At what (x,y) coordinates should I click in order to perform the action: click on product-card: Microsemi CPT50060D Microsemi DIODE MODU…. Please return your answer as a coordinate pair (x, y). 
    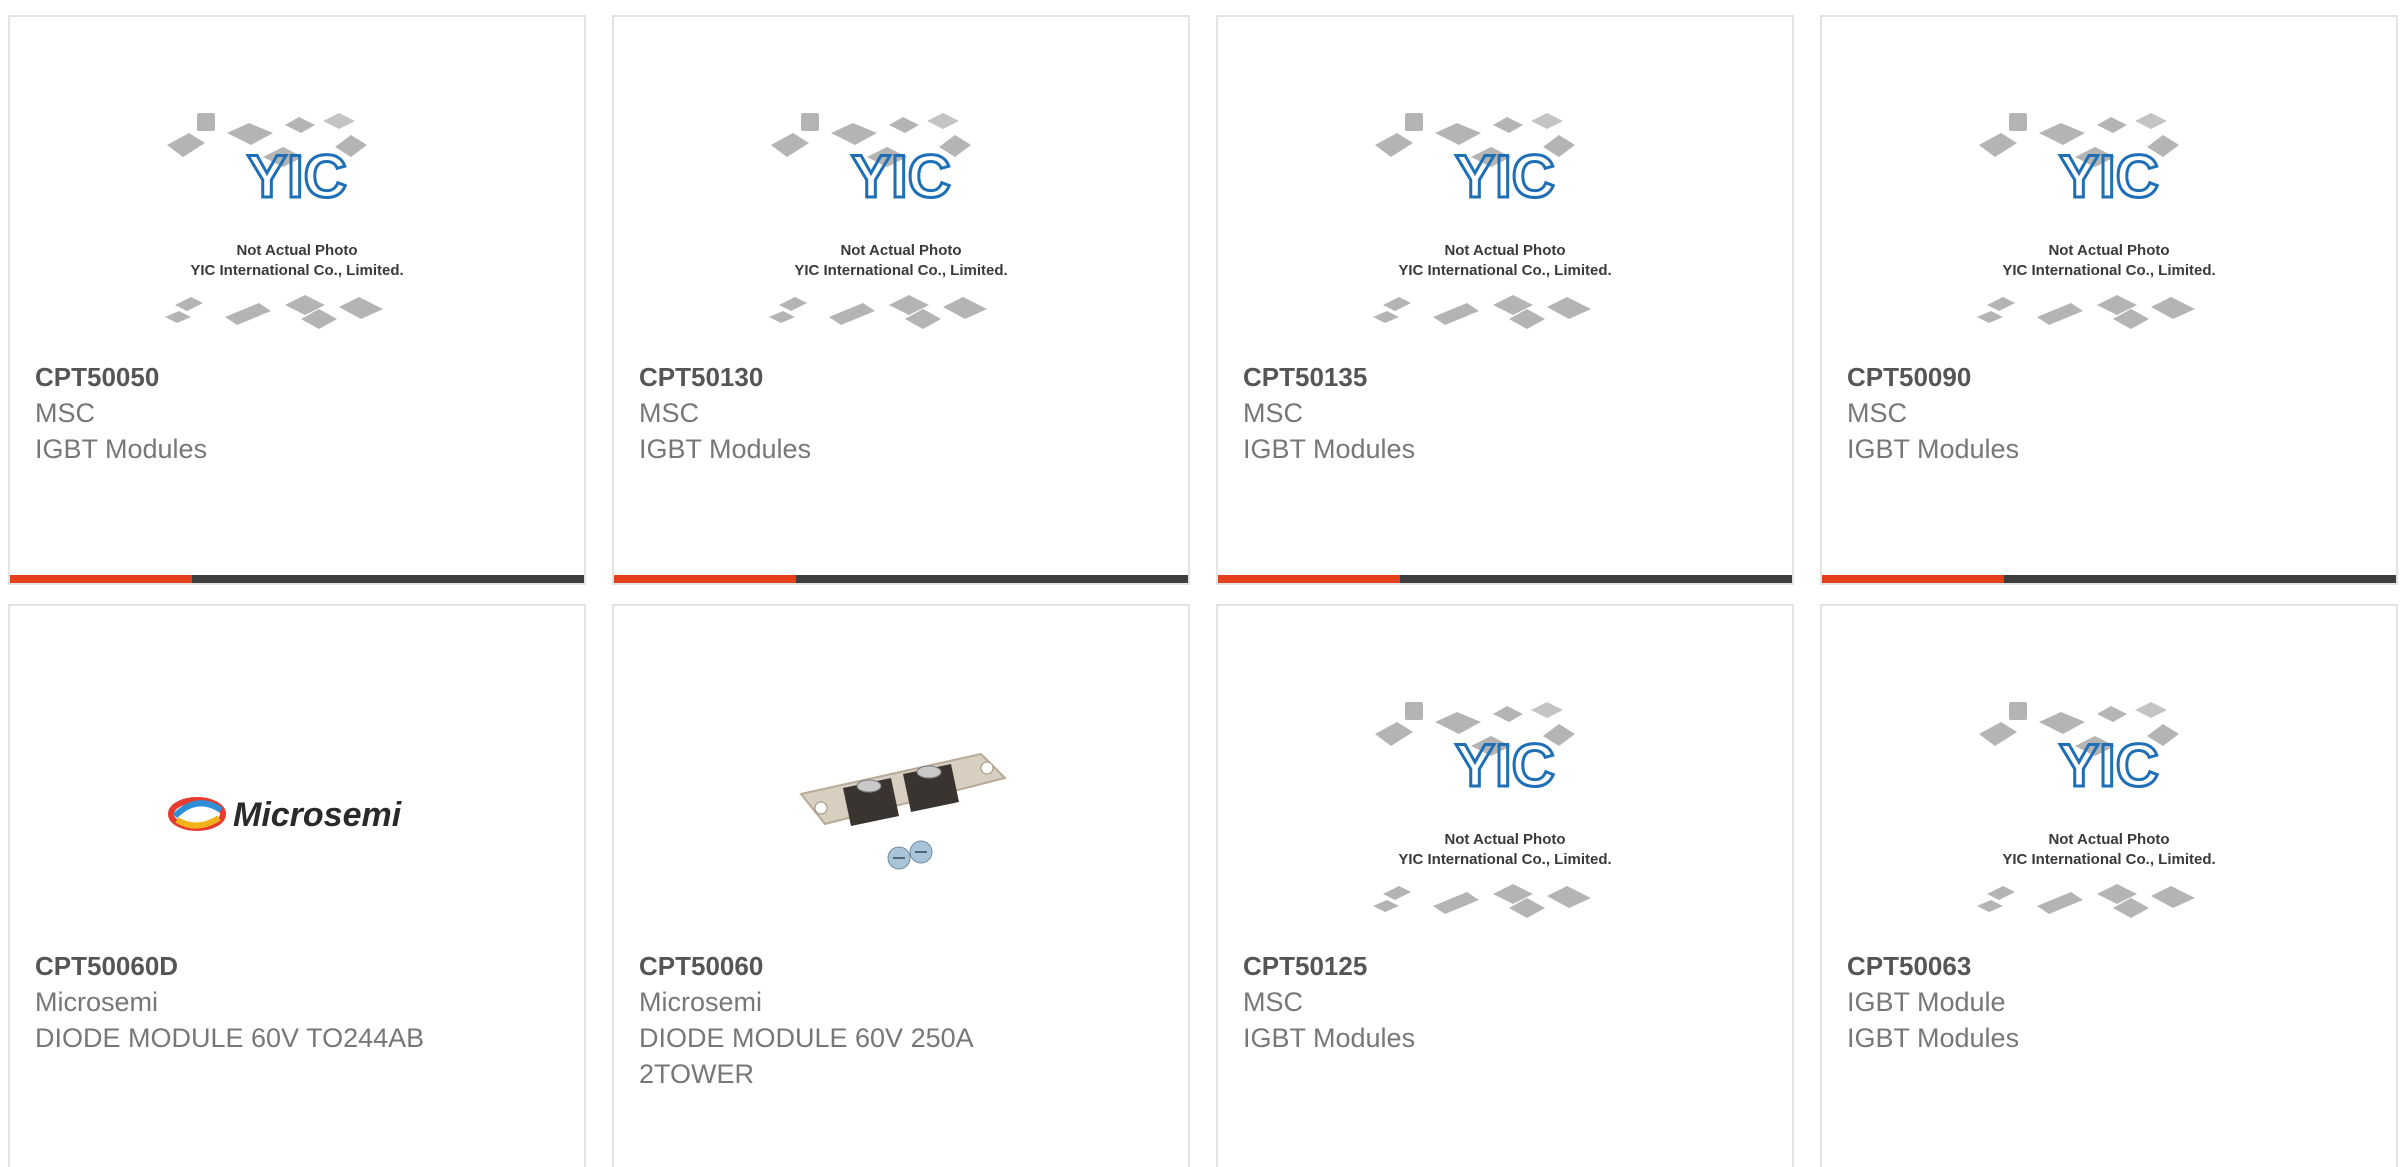
    Looking at the image, I should click on (297, 885).